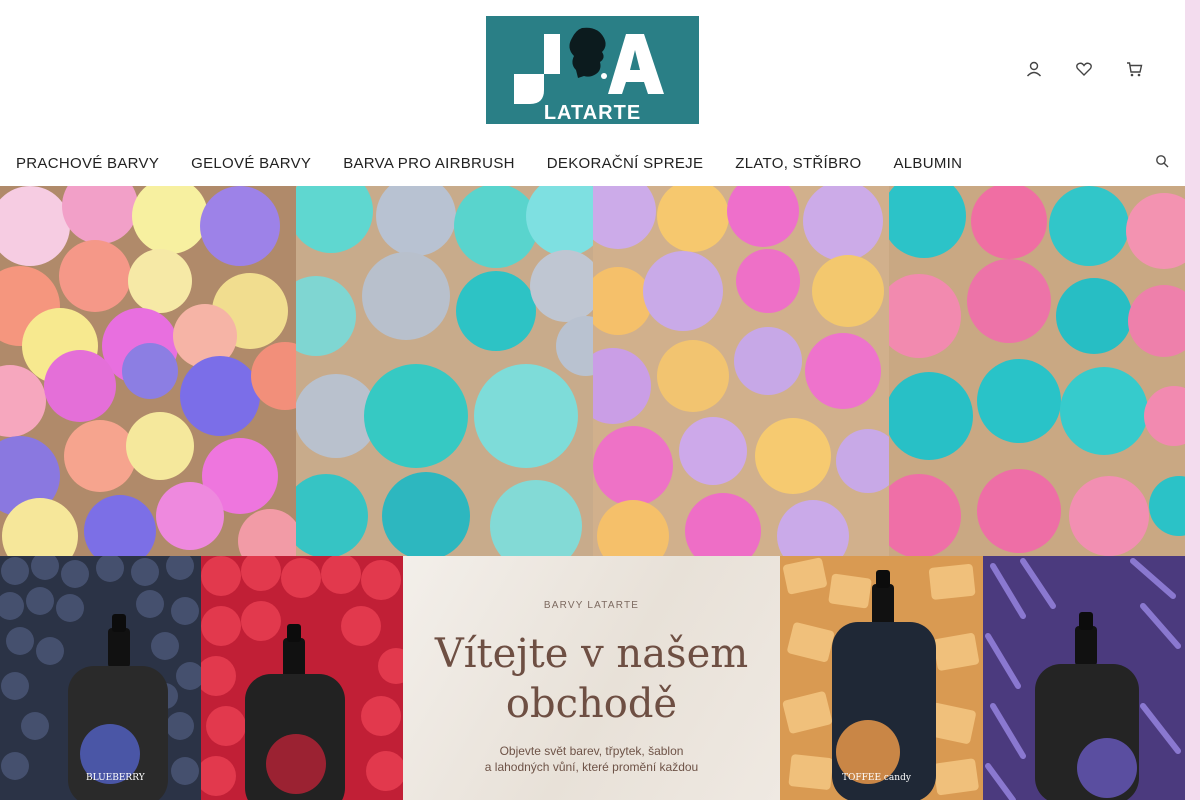  What do you see at coordinates (798, 163) in the screenshot?
I see `nav-item-zlato-stribro: ZLATO, STŘÍBRO` at bounding box center [798, 163].